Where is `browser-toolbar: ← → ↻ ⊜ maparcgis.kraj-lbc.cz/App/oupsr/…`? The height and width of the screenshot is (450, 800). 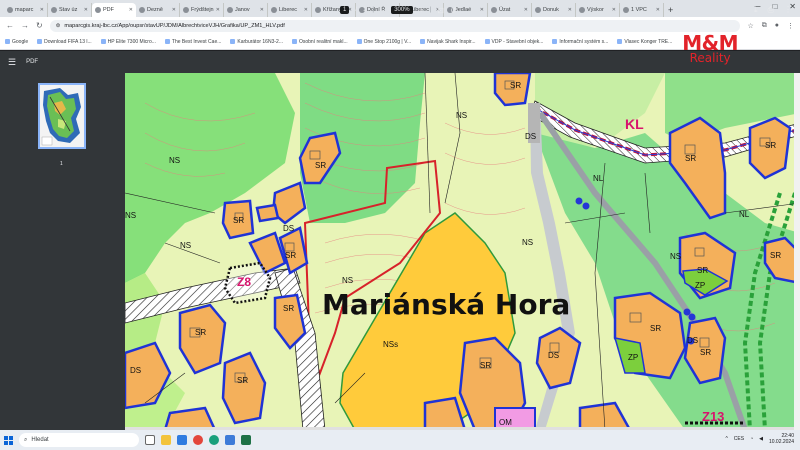 browser-toolbar: ← → ↻ ⊜ maparcgis.kraj-lbc.cz/App/oupsr/… is located at coordinates (400, 25).